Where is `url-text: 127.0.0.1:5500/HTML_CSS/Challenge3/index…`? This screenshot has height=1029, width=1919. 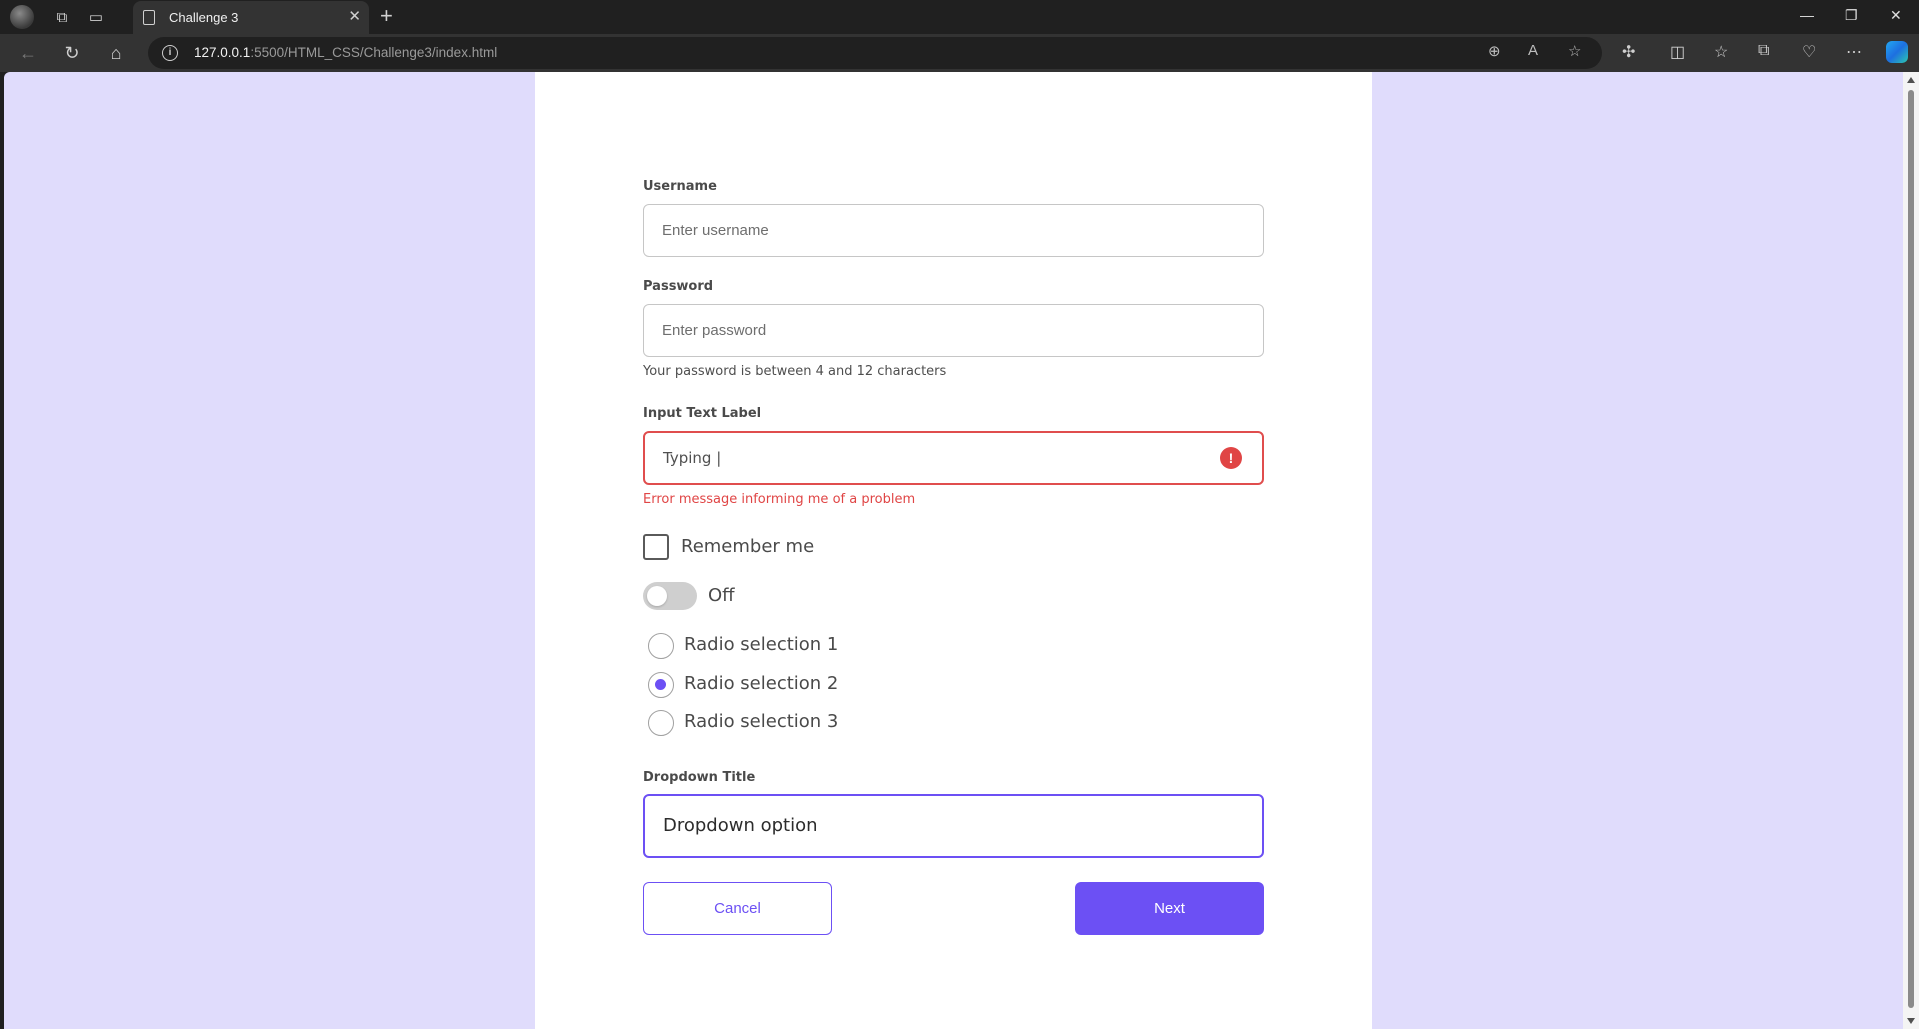
url-text: 127.0.0.1:5500/HTML_CSS/Challenge3/index… is located at coordinates (345, 52).